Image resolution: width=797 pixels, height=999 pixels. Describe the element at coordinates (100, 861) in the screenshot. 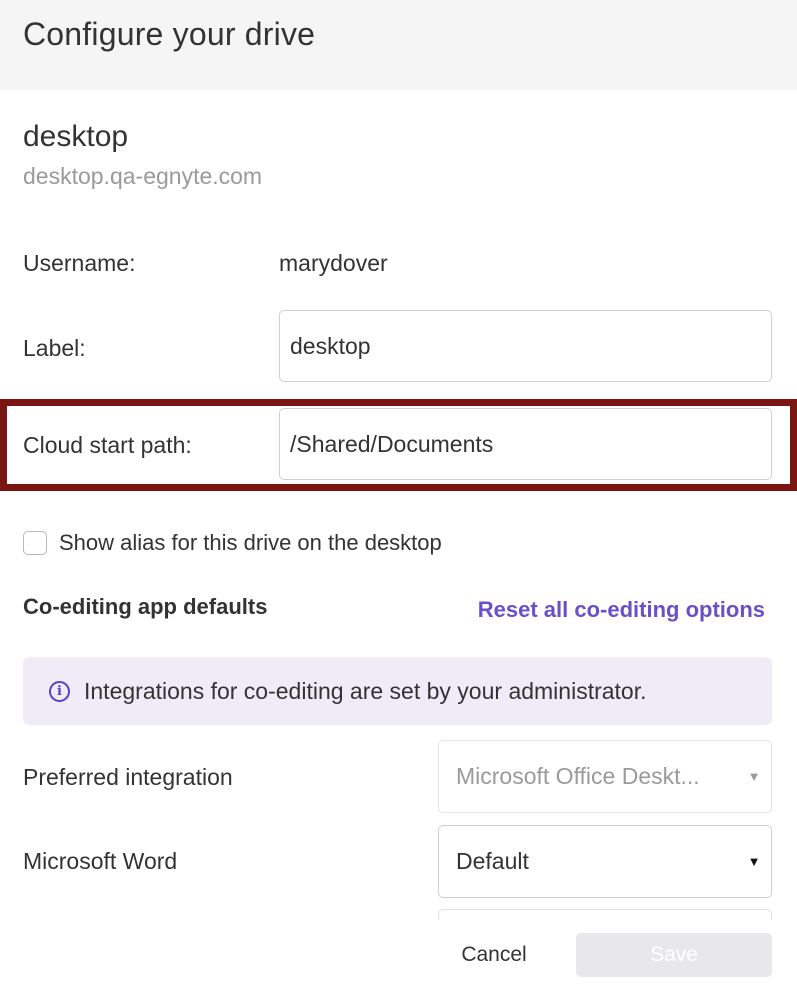

I see `microsoft-word-label: Microsoft Word` at that location.